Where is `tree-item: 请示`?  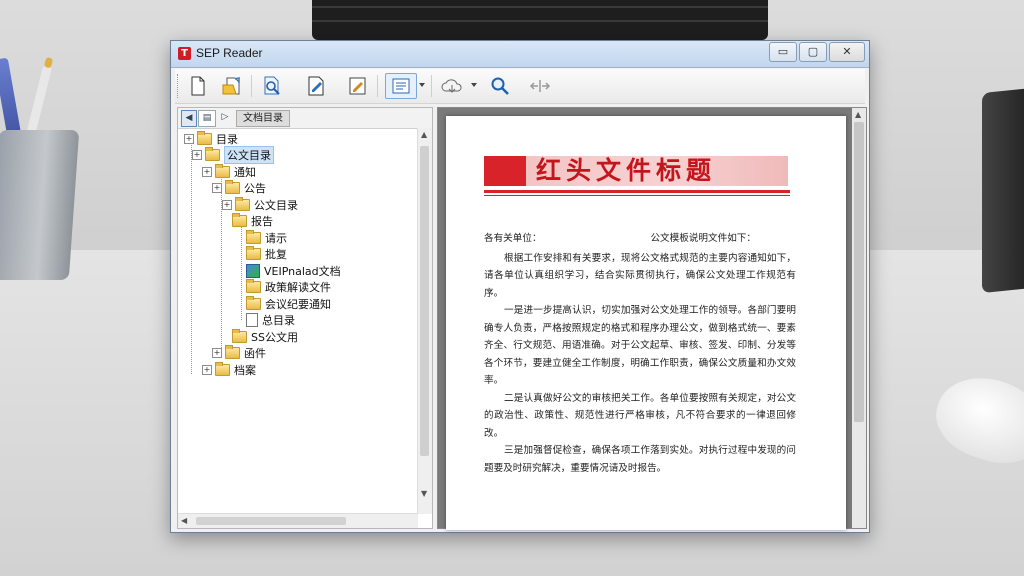 tree-item: 请示 is located at coordinates (266, 237).